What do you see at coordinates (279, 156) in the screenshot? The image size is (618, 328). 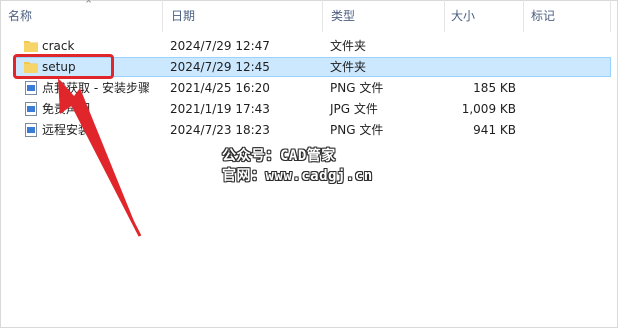 I see `watermark-line-1: 公众号：CAD管家` at bounding box center [279, 156].